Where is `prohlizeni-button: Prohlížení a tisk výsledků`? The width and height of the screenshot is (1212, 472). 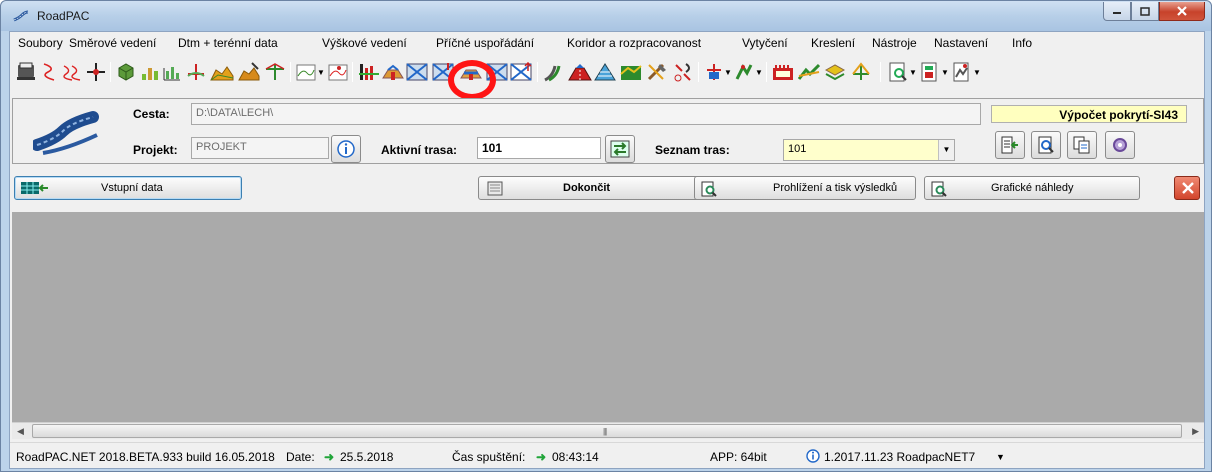 prohlizeni-button: Prohlížení a tisk výsledků is located at coordinates (805, 188).